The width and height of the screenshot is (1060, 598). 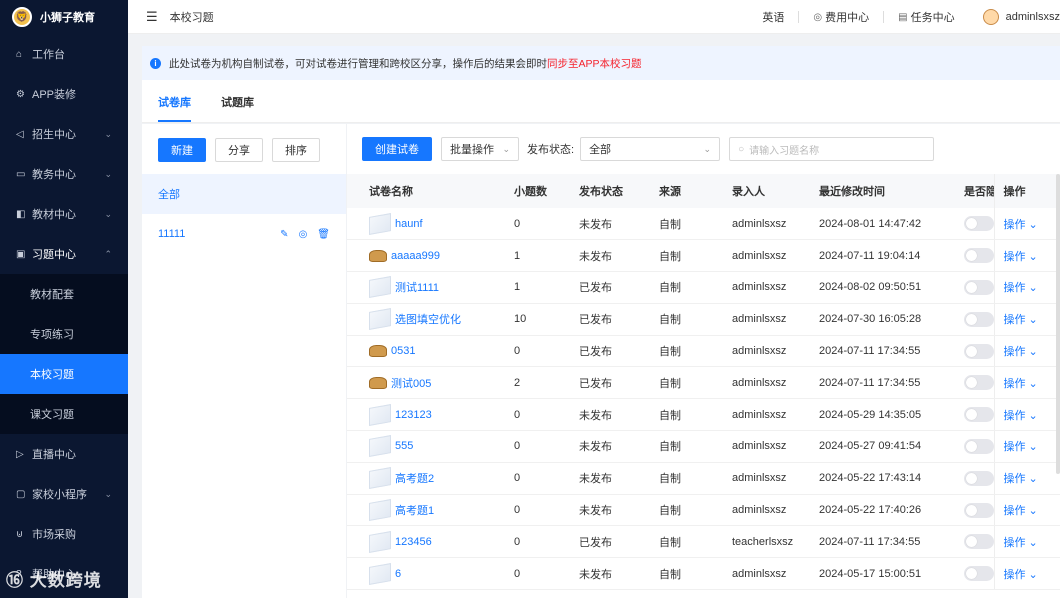 I want to click on sidebar-item: ▣ 习题中心 ⌃, so click(x=64, y=254).